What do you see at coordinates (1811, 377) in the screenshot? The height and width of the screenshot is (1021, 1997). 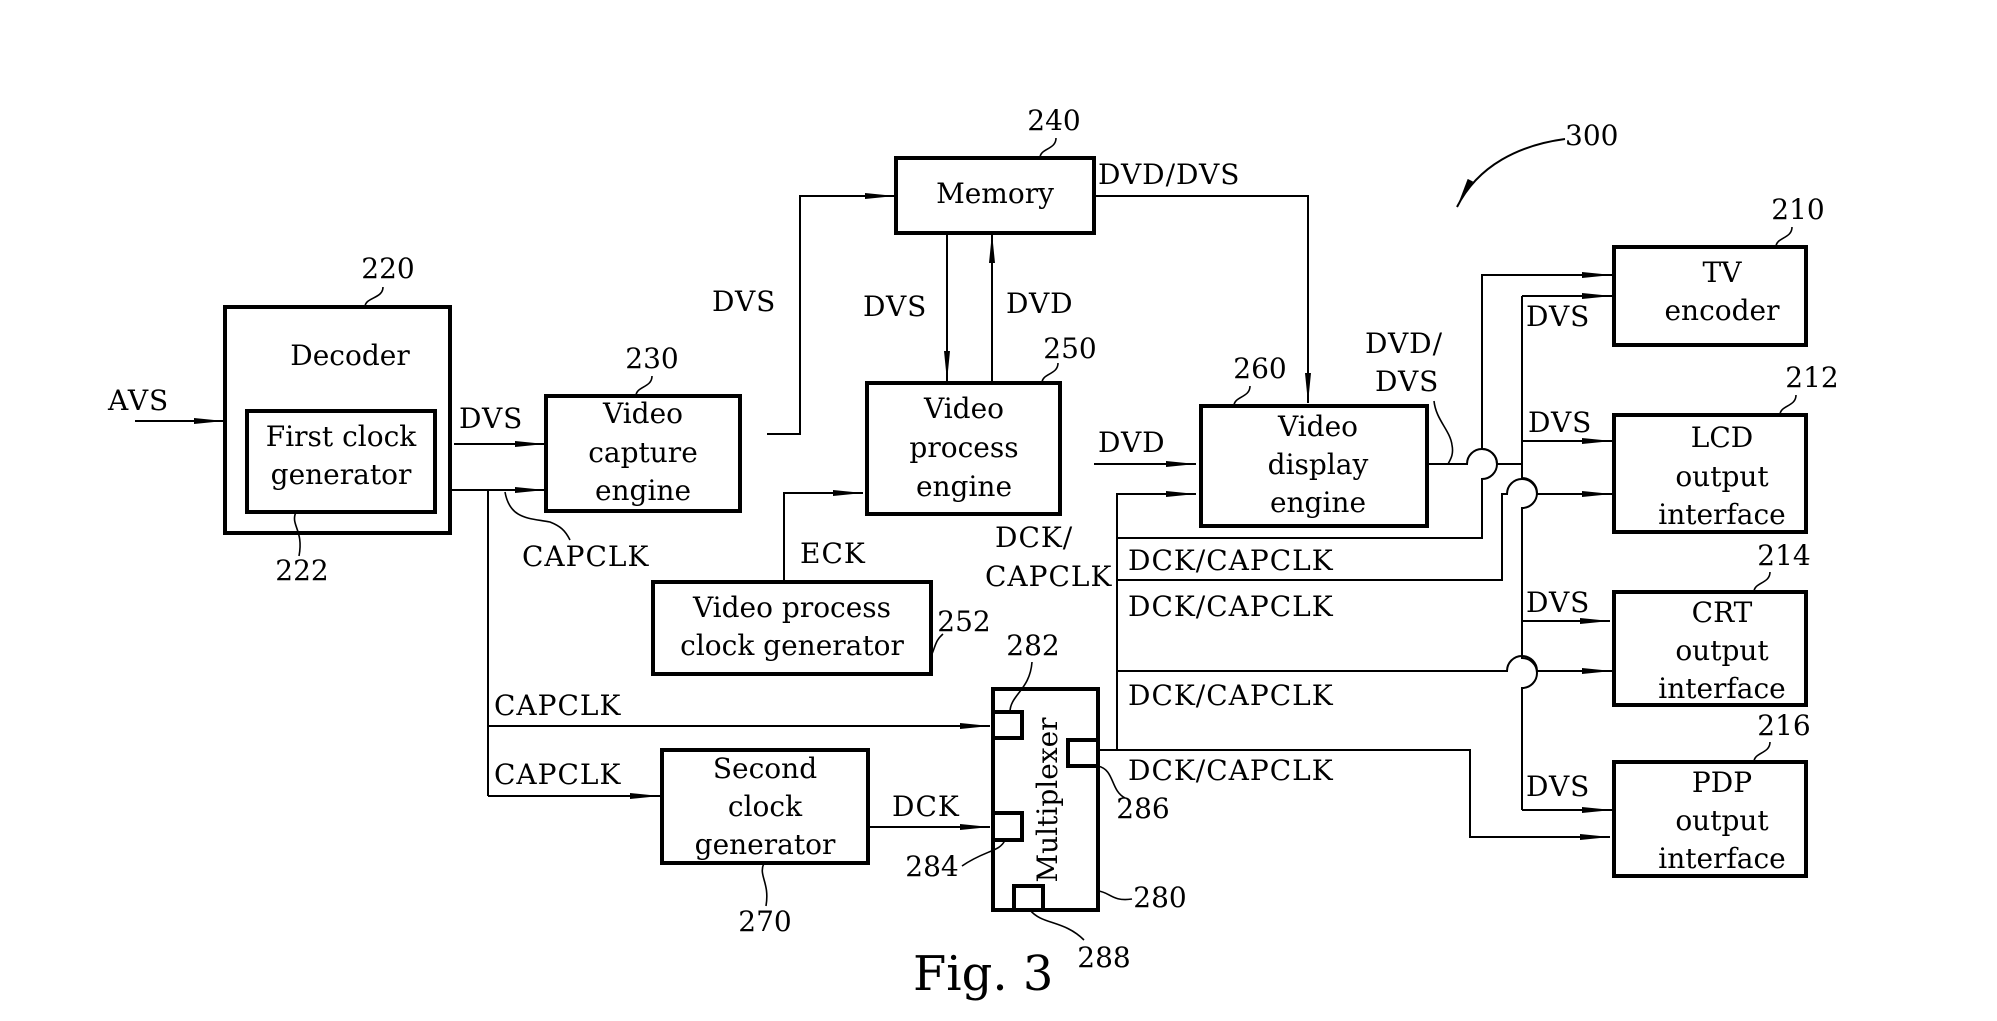 I see `lcd-ref: 212` at bounding box center [1811, 377].